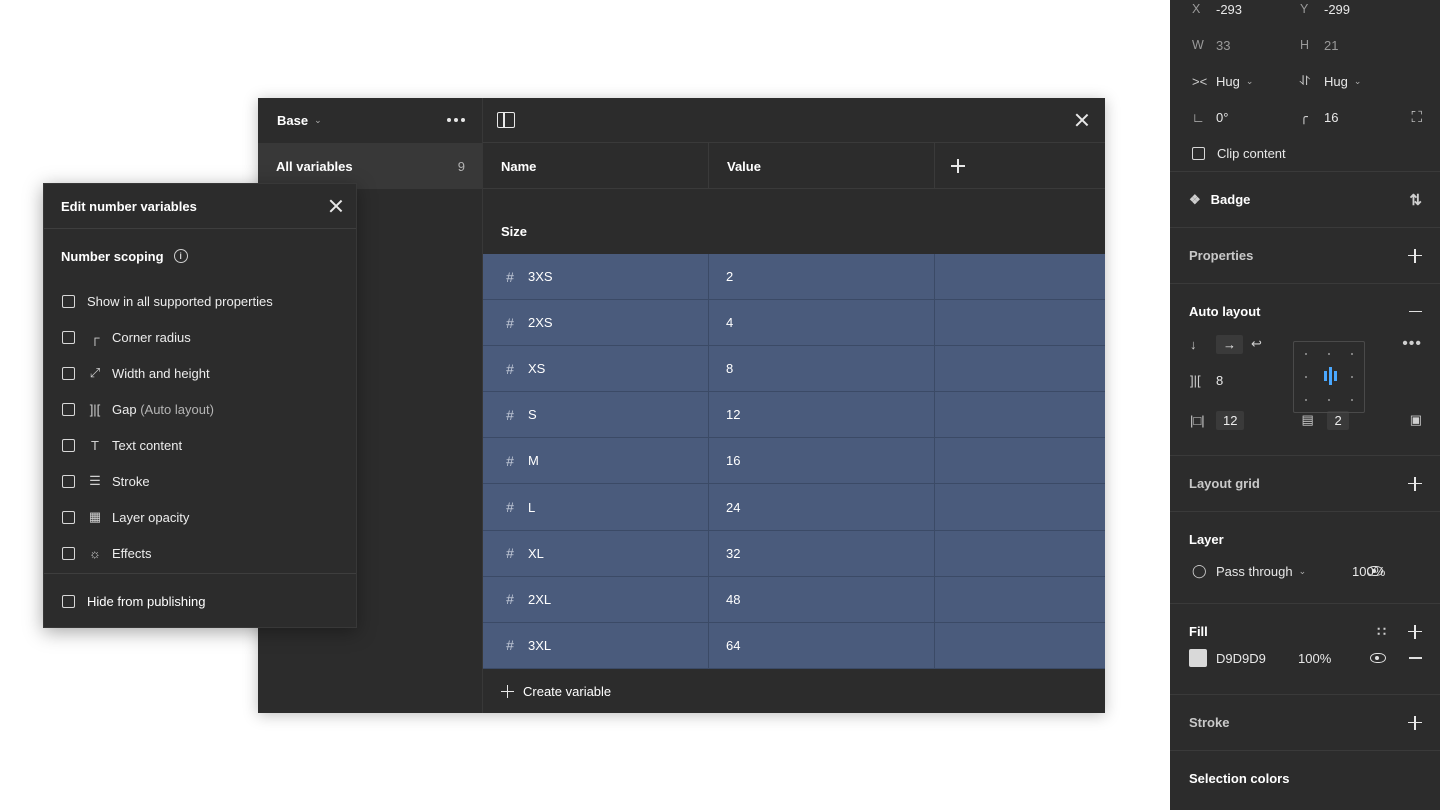  Describe the element at coordinates (1305, 45) in the screenshot. I see `h-label: H` at that location.